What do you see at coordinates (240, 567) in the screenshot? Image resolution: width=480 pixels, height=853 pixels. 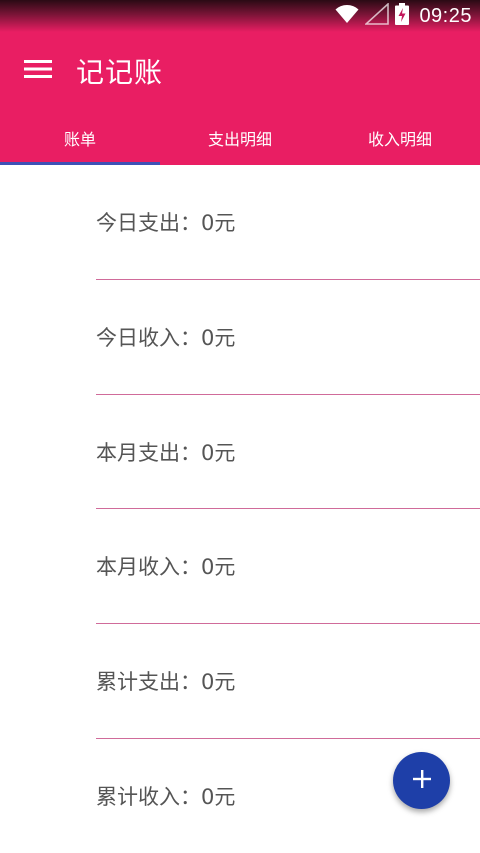 I see `summary-month-income: 本月收入：0元` at bounding box center [240, 567].